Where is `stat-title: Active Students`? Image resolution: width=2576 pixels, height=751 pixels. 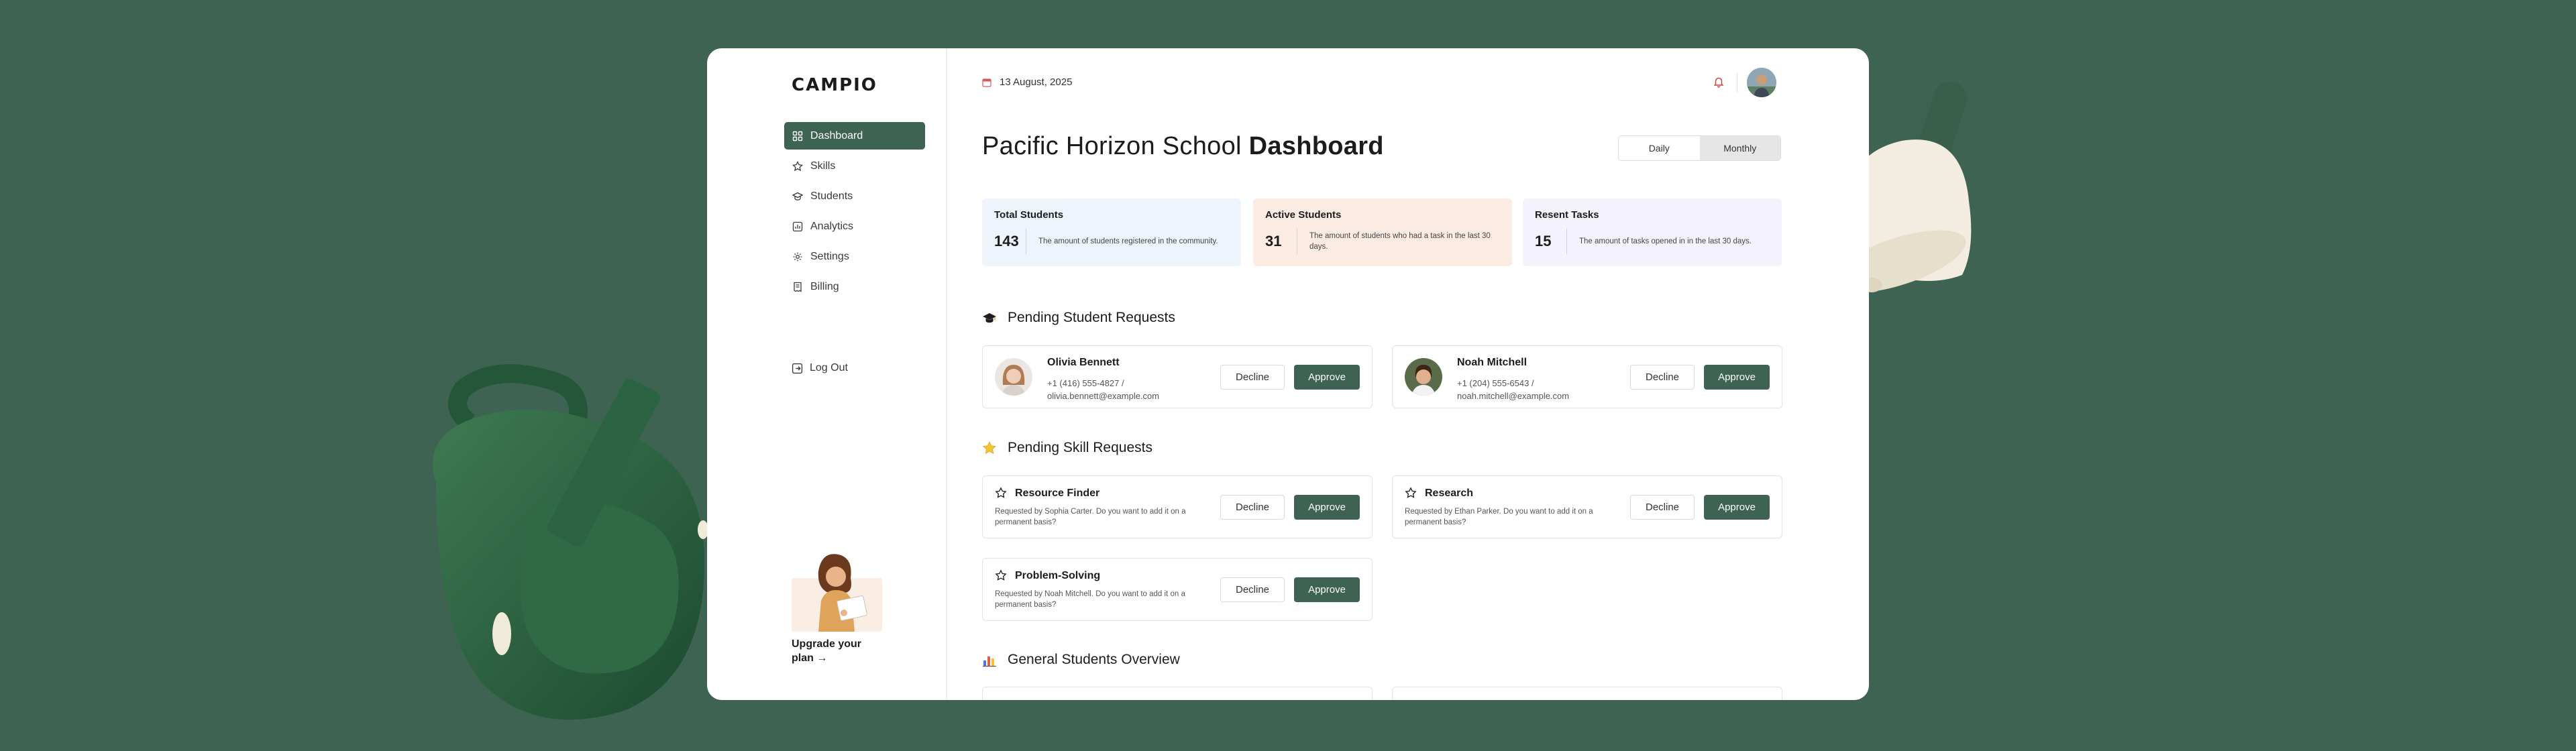
stat-title: Active Students is located at coordinates (1303, 215).